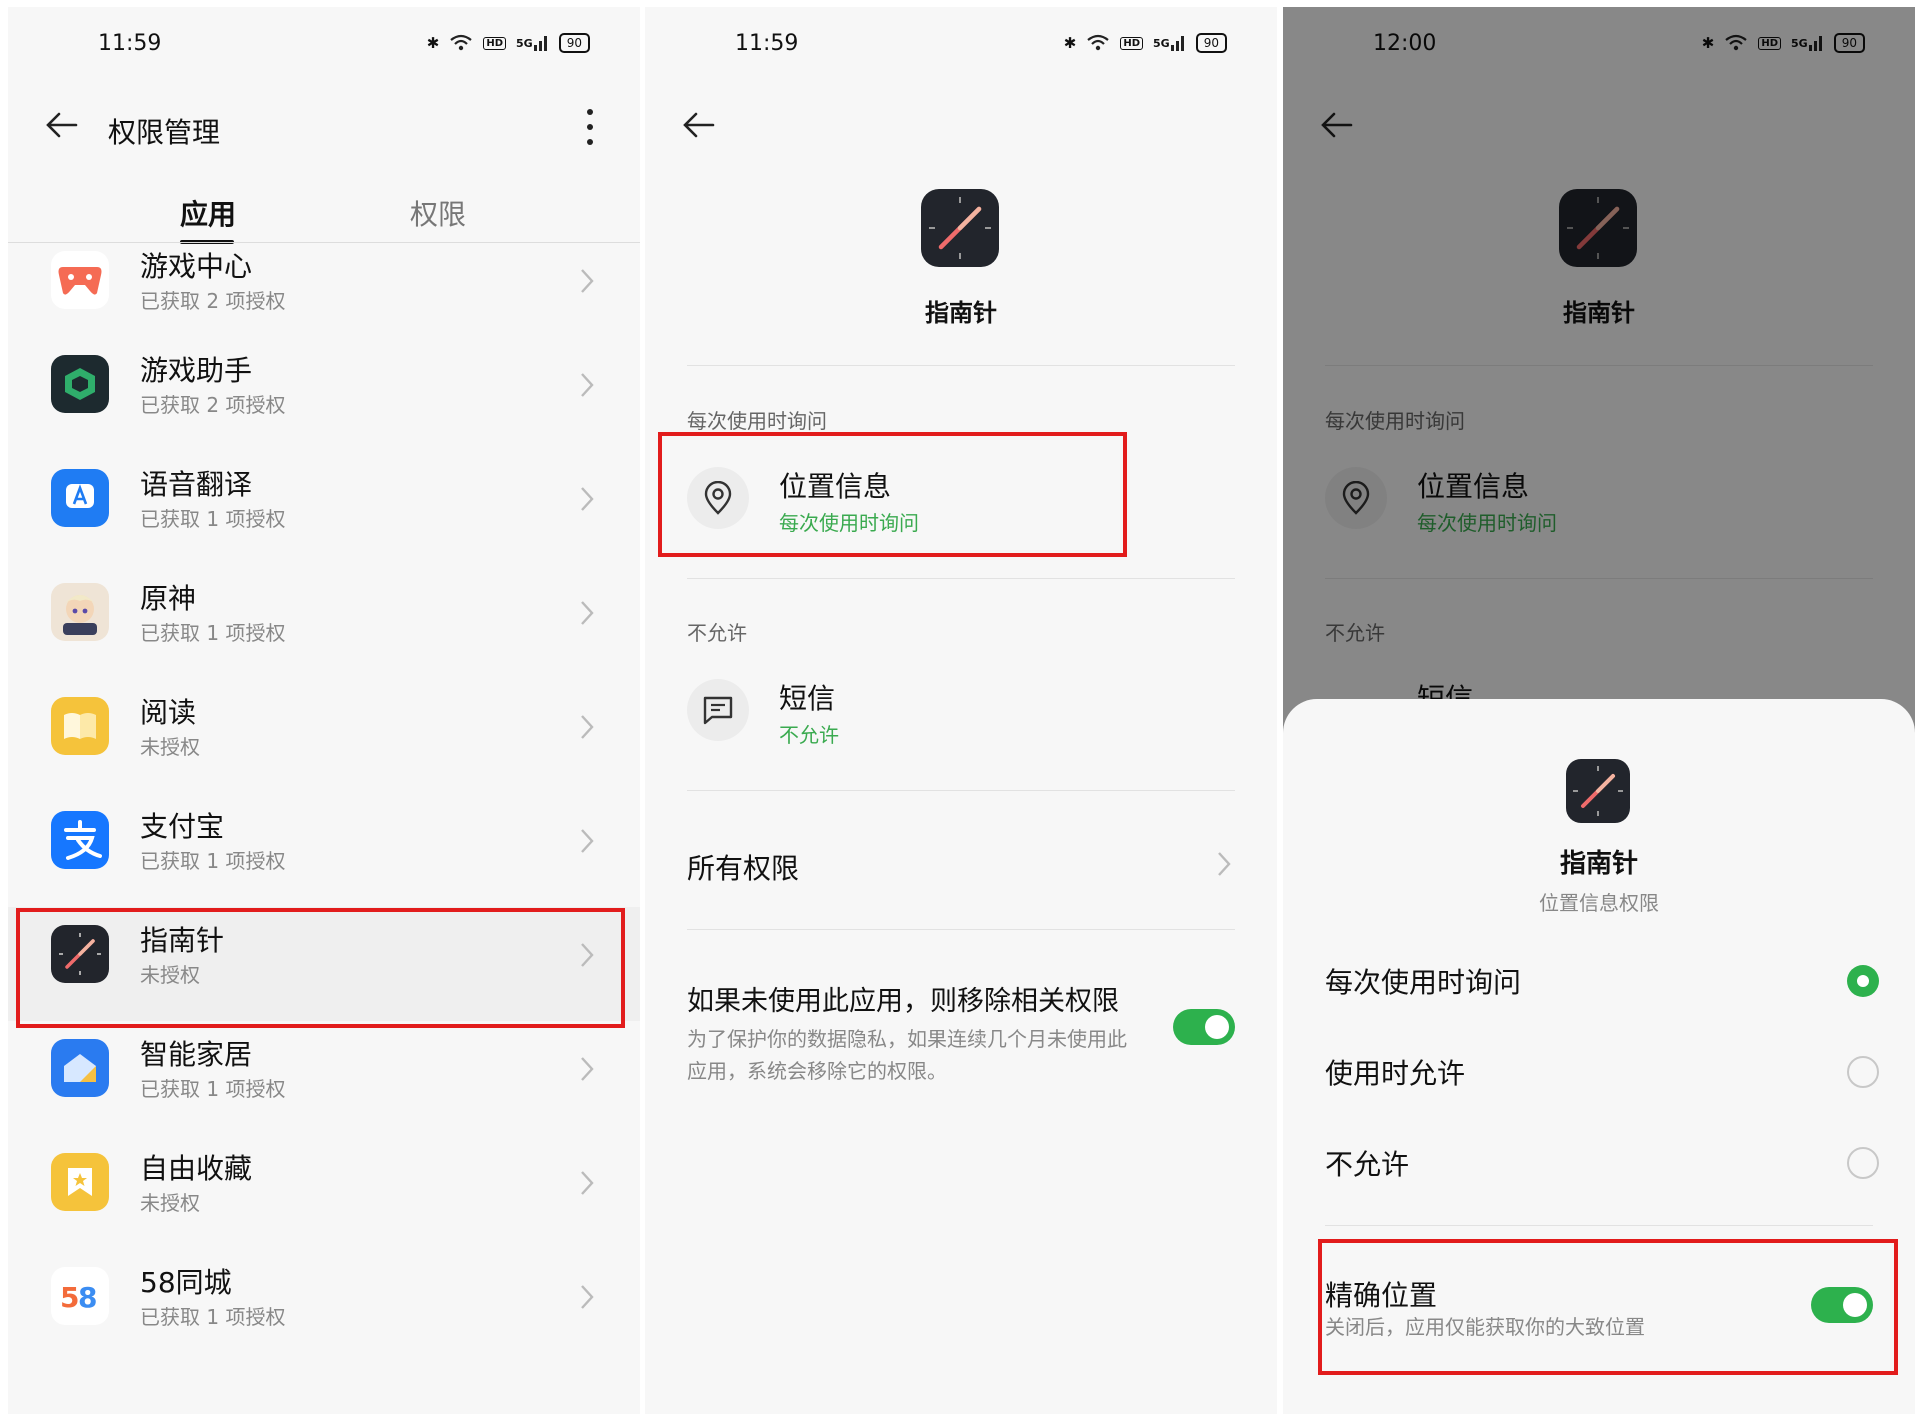 The height and width of the screenshot is (1422, 1920). I want to click on bookmark-icon, so click(80, 1182).